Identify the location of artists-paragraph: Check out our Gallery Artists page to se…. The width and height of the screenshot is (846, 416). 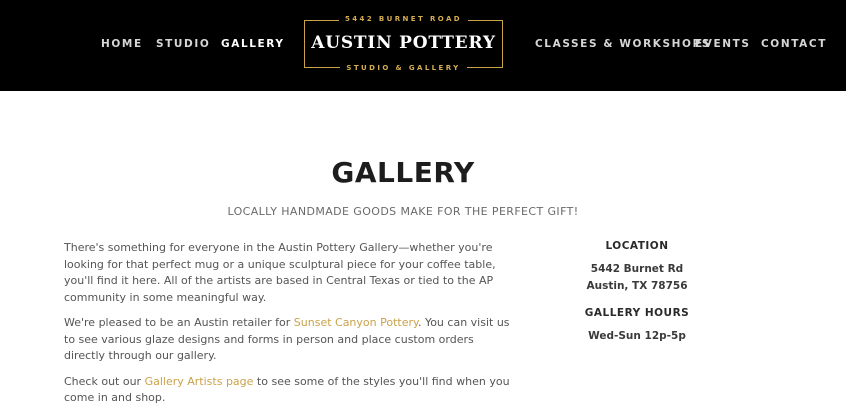
(288, 390).